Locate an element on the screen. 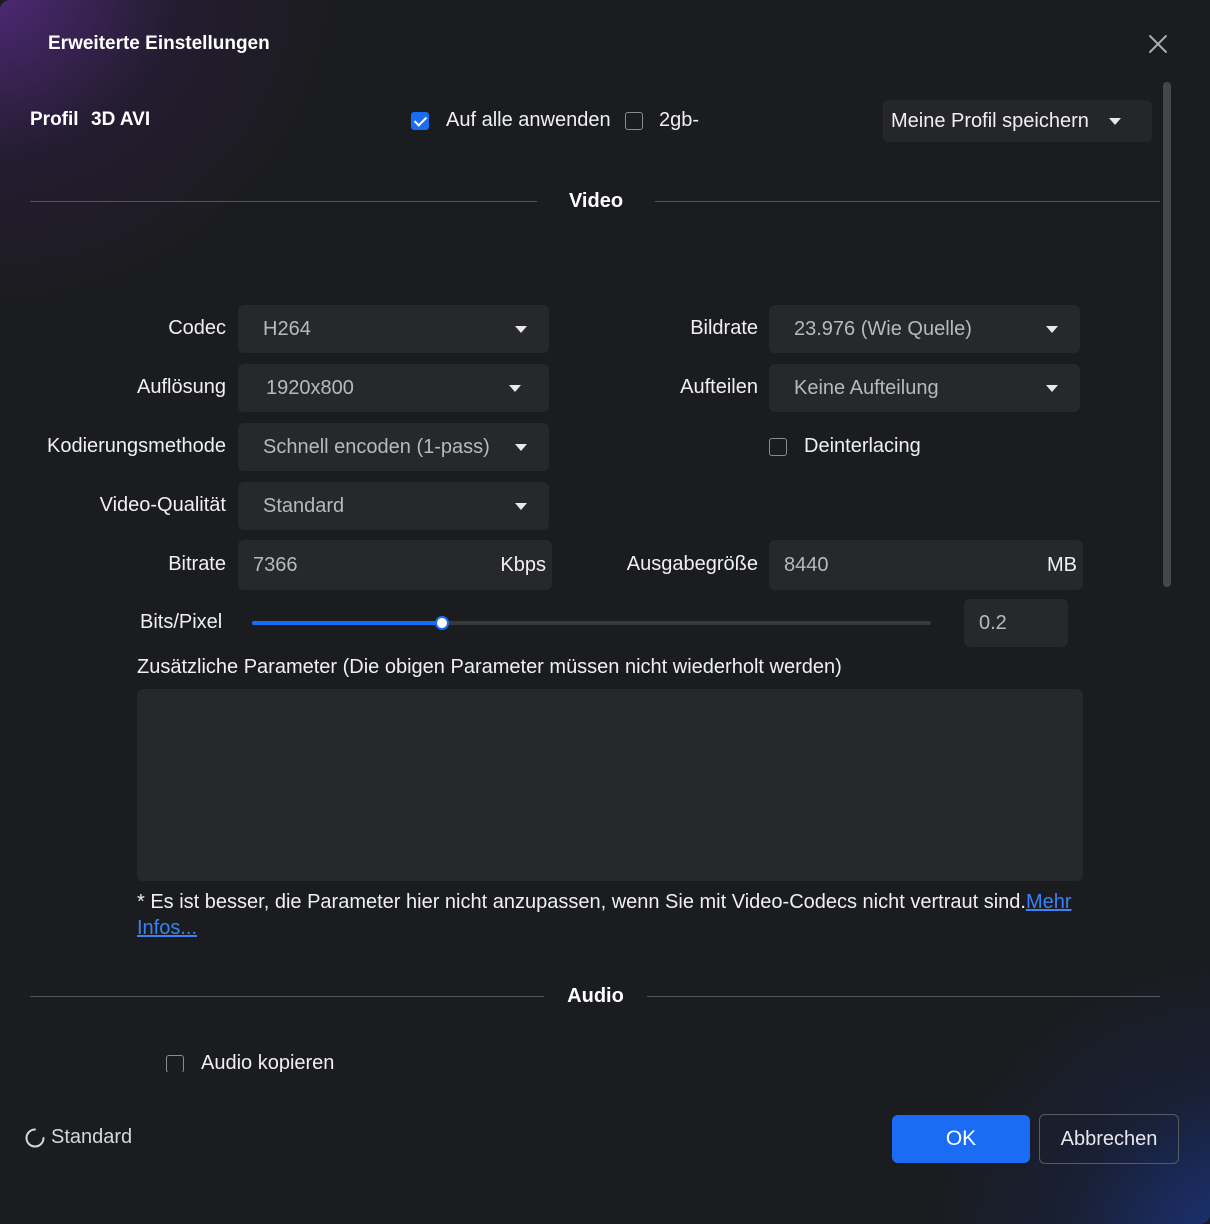 The width and height of the screenshot is (1210, 1224). codec-select: H264 is located at coordinates (393, 329).